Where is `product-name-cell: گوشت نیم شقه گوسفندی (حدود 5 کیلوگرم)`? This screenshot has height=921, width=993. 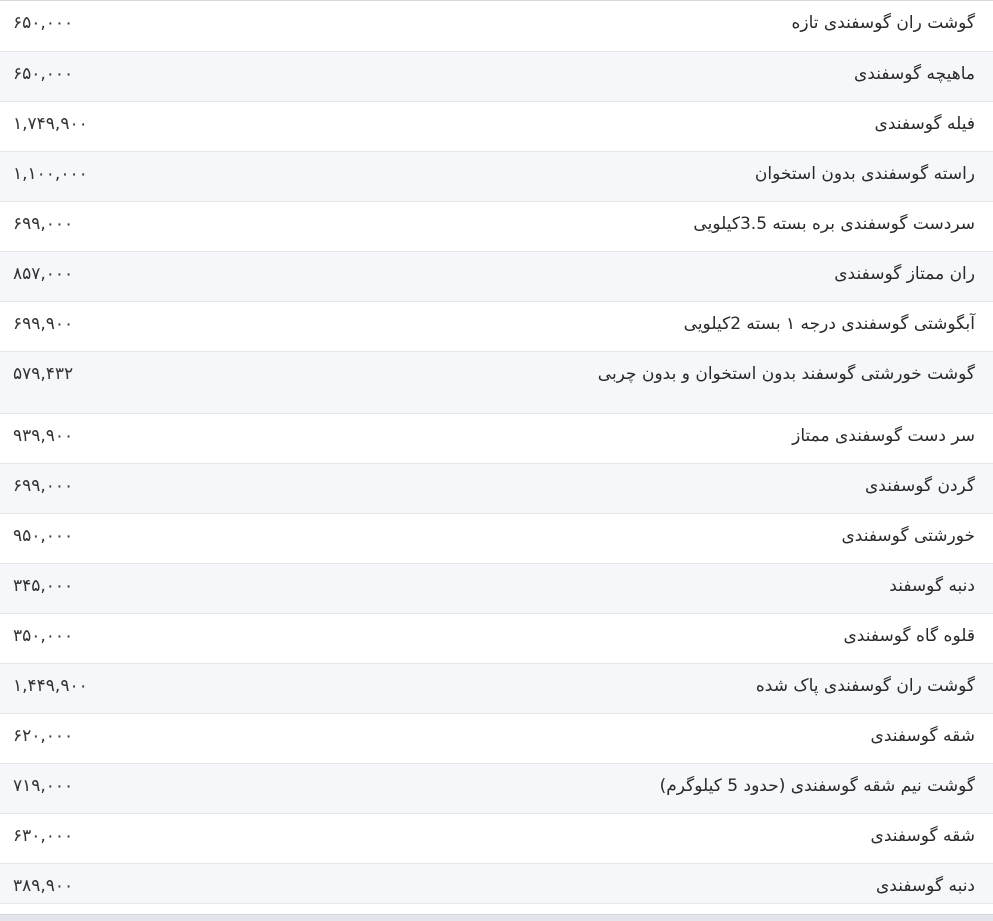
product-name-cell: گوشت نیم شقه گوسفندی (حدود 5 کیلوگرم) is located at coordinates (817, 785).